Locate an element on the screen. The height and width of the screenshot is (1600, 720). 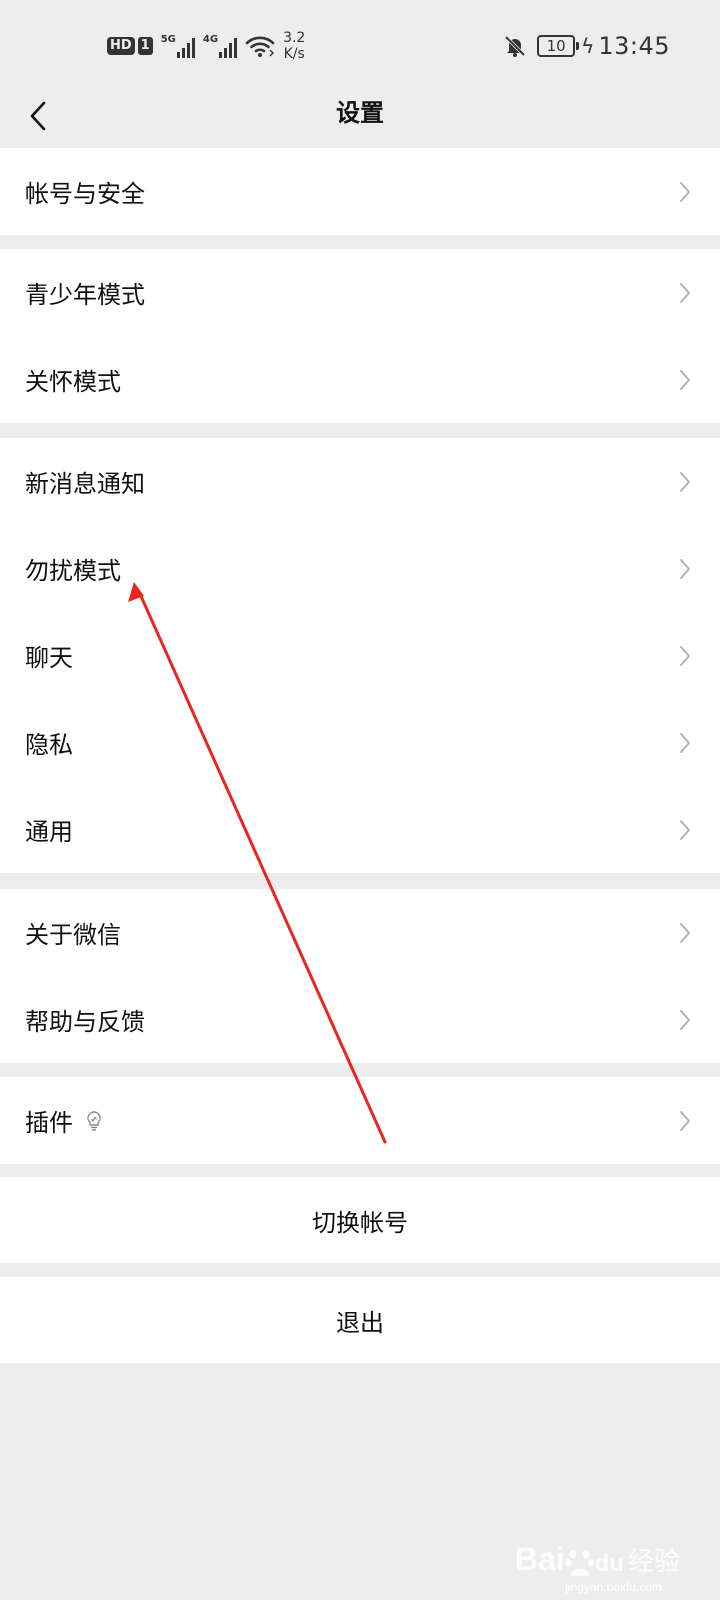
wifi-icon is located at coordinates (260, 46).